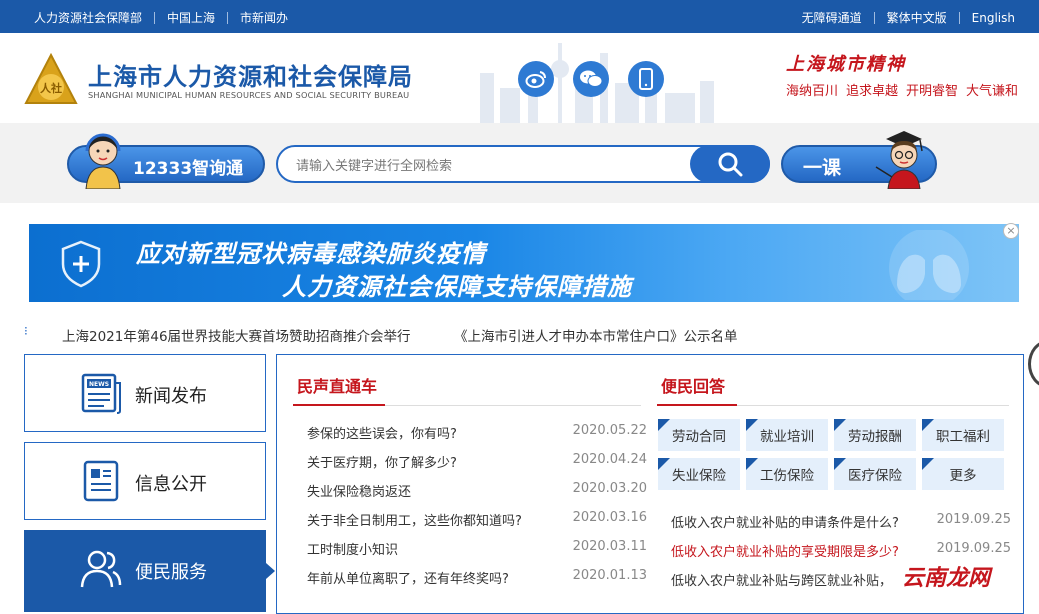  What do you see at coordinates (993, 18) in the screenshot?
I see `link-english: English` at bounding box center [993, 18].